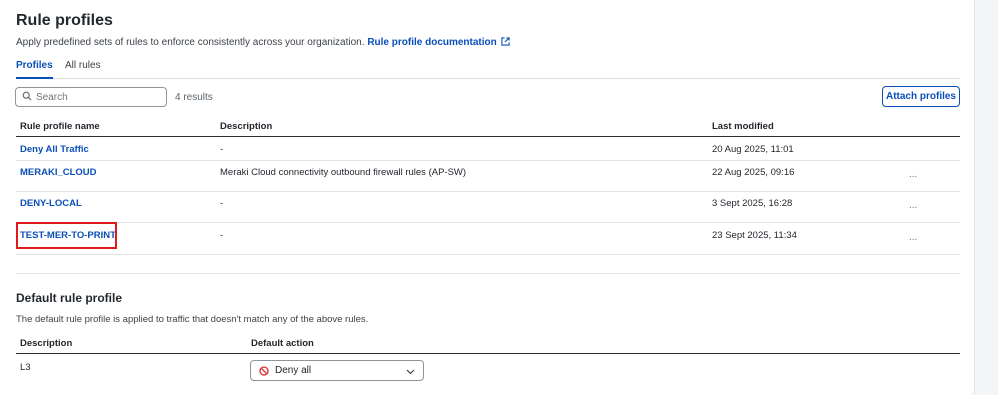 This screenshot has width=998, height=395. Describe the element at coordinates (60, 126) in the screenshot. I see `column-header-name: Rule profile name` at that location.